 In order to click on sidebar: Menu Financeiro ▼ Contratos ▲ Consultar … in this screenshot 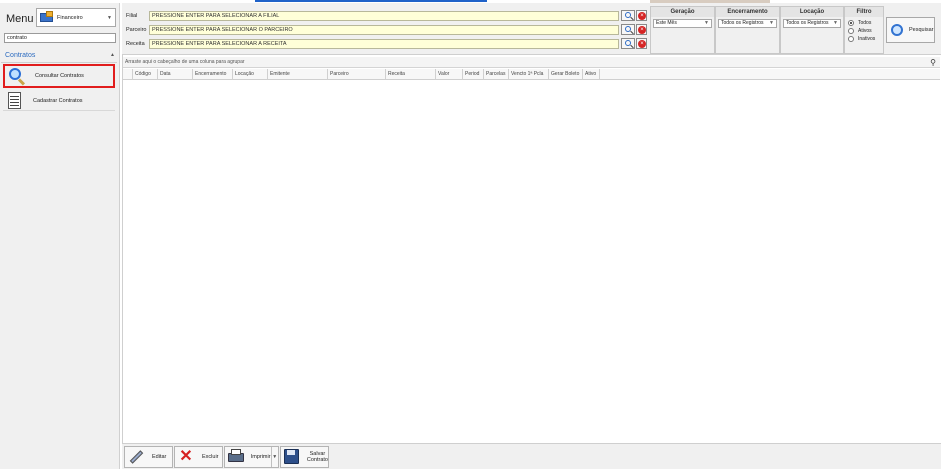, I will do `click(60, 236)`.